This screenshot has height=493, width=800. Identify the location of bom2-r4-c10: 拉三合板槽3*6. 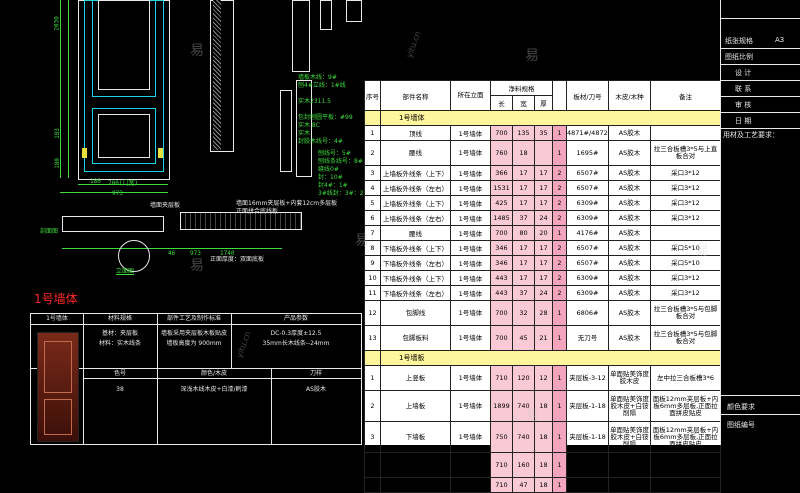
(685, 465).